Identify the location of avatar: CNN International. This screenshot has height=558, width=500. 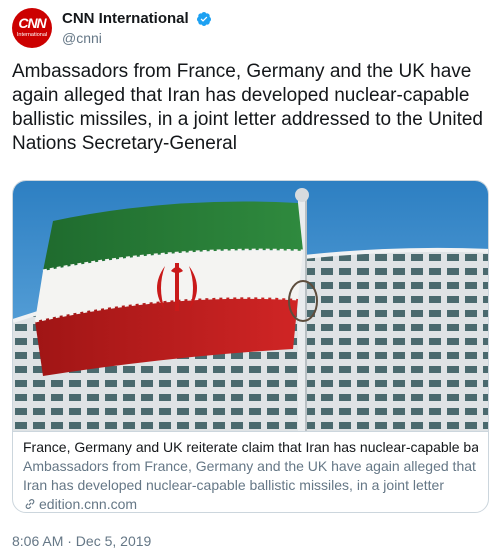
(32, 28).